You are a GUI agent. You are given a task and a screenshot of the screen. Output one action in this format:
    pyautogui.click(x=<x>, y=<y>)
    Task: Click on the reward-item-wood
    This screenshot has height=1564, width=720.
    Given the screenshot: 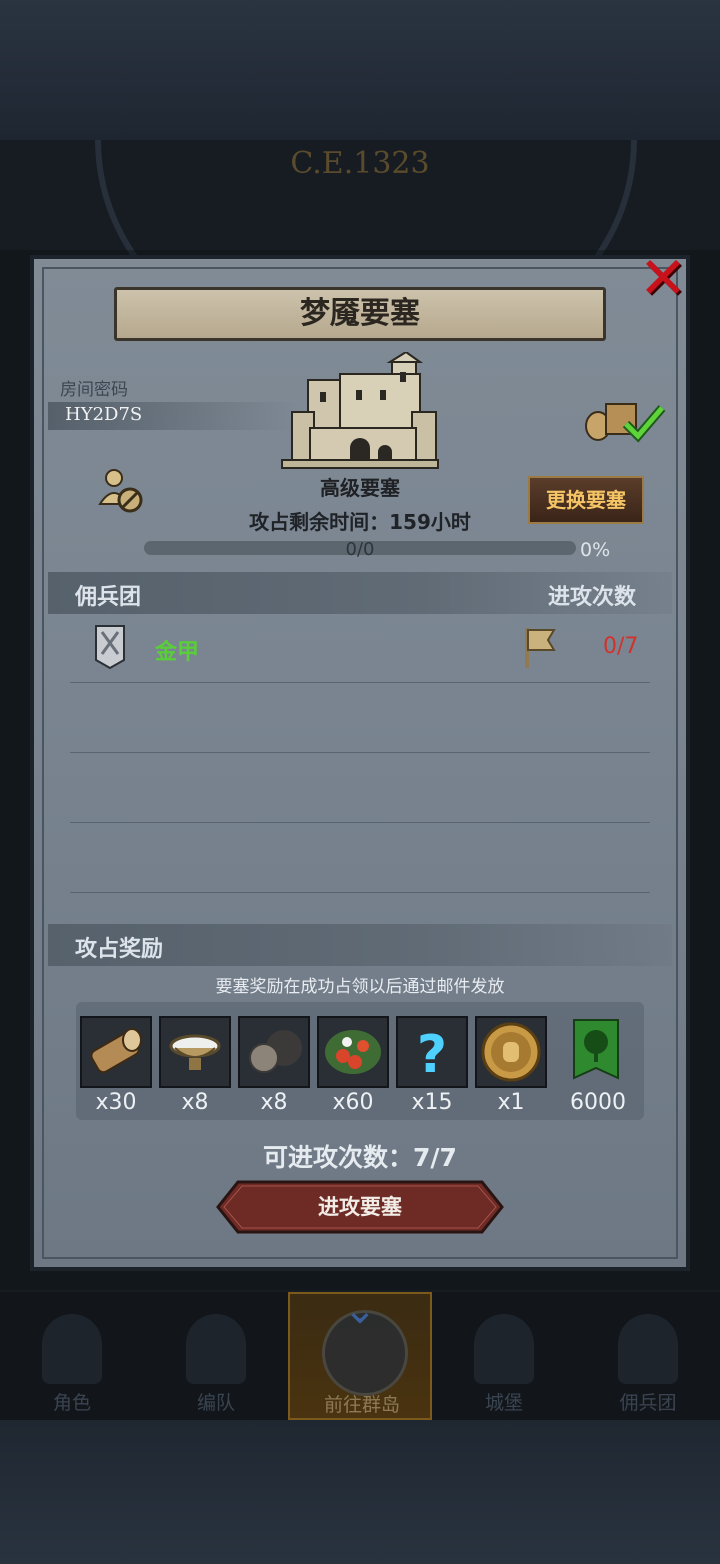 What is the action you would take?
    pyautogui.click(x=116, y=1052)
    